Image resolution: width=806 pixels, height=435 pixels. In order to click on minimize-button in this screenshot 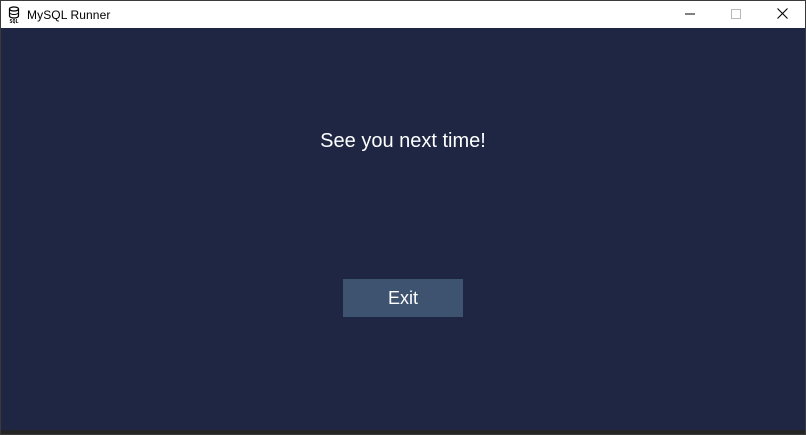, I will do `click(690, 14)`.